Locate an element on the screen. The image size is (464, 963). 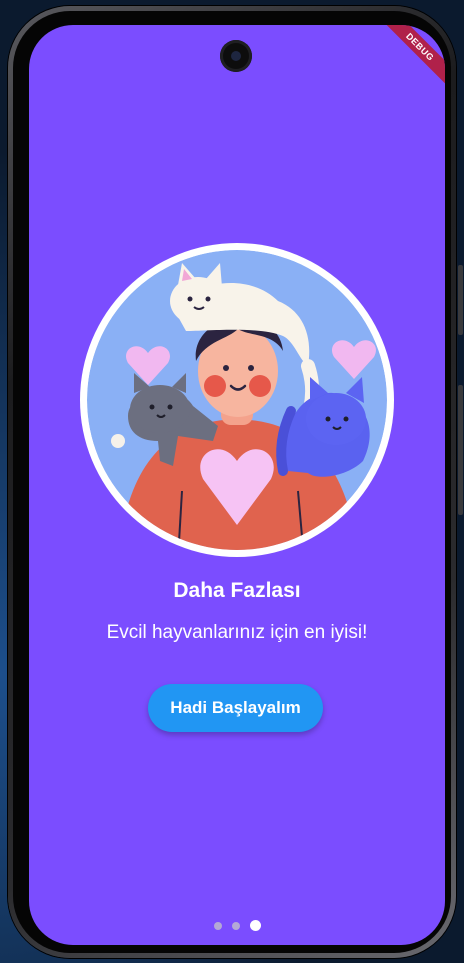
onboarding-subtitle: Evcil hayvanlarınız için en iyisi! is located at coordinates (237, 632).